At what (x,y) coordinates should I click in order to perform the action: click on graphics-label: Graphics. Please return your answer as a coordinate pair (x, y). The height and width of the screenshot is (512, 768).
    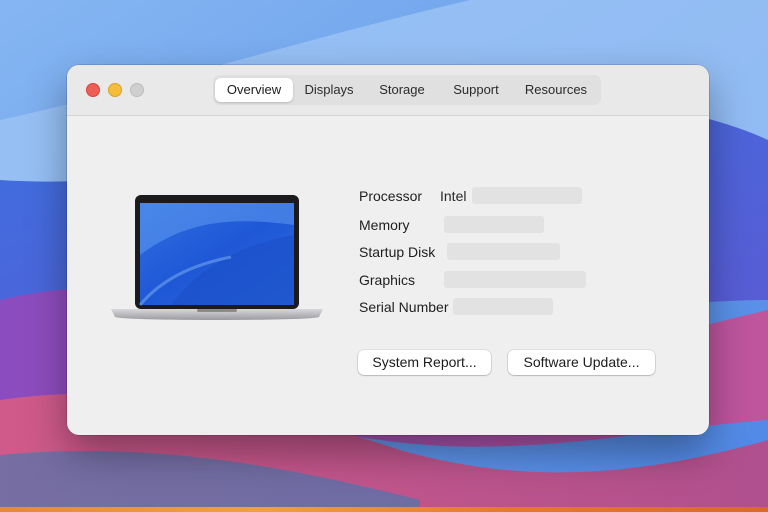
    Looking at the image, I should click on (387, 280).